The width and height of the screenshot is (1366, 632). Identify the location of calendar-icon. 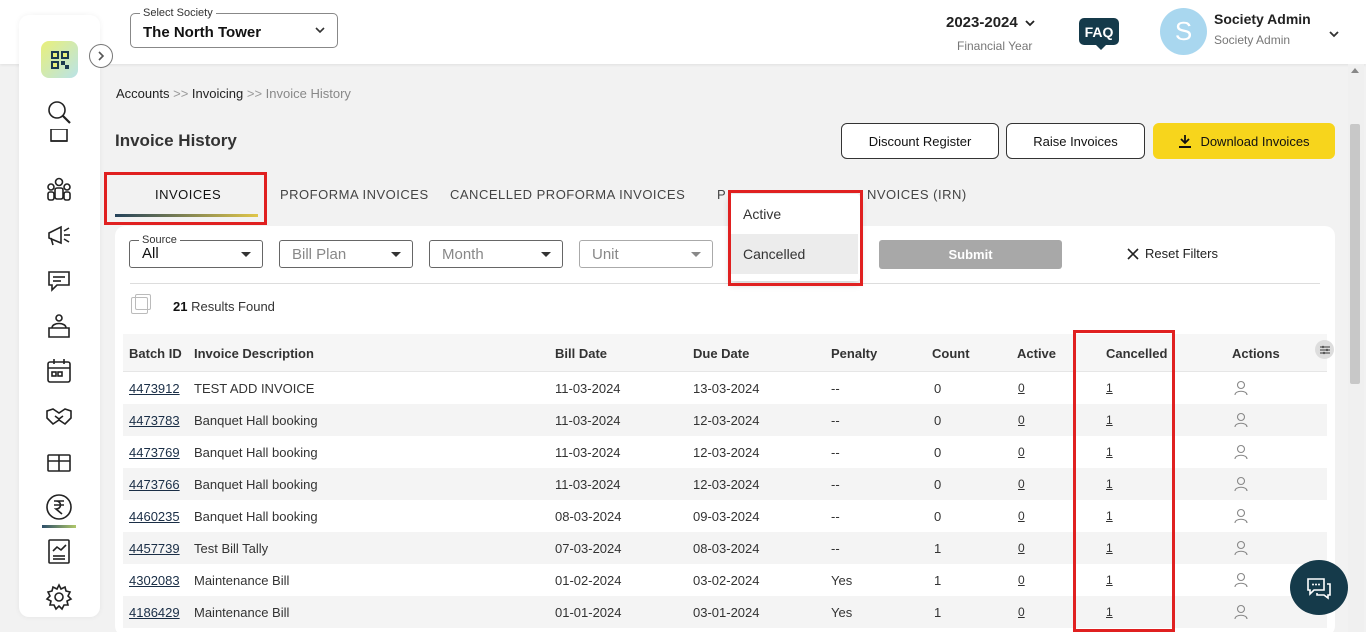
(59, 371).